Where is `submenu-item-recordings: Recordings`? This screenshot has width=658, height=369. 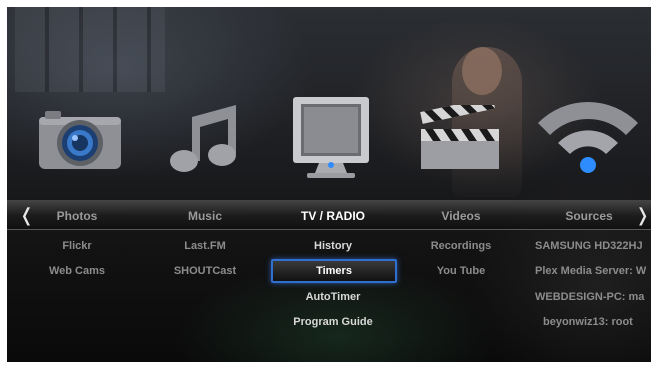 submenu-item-recordings: Recordings is located at coordinates (461, 246).